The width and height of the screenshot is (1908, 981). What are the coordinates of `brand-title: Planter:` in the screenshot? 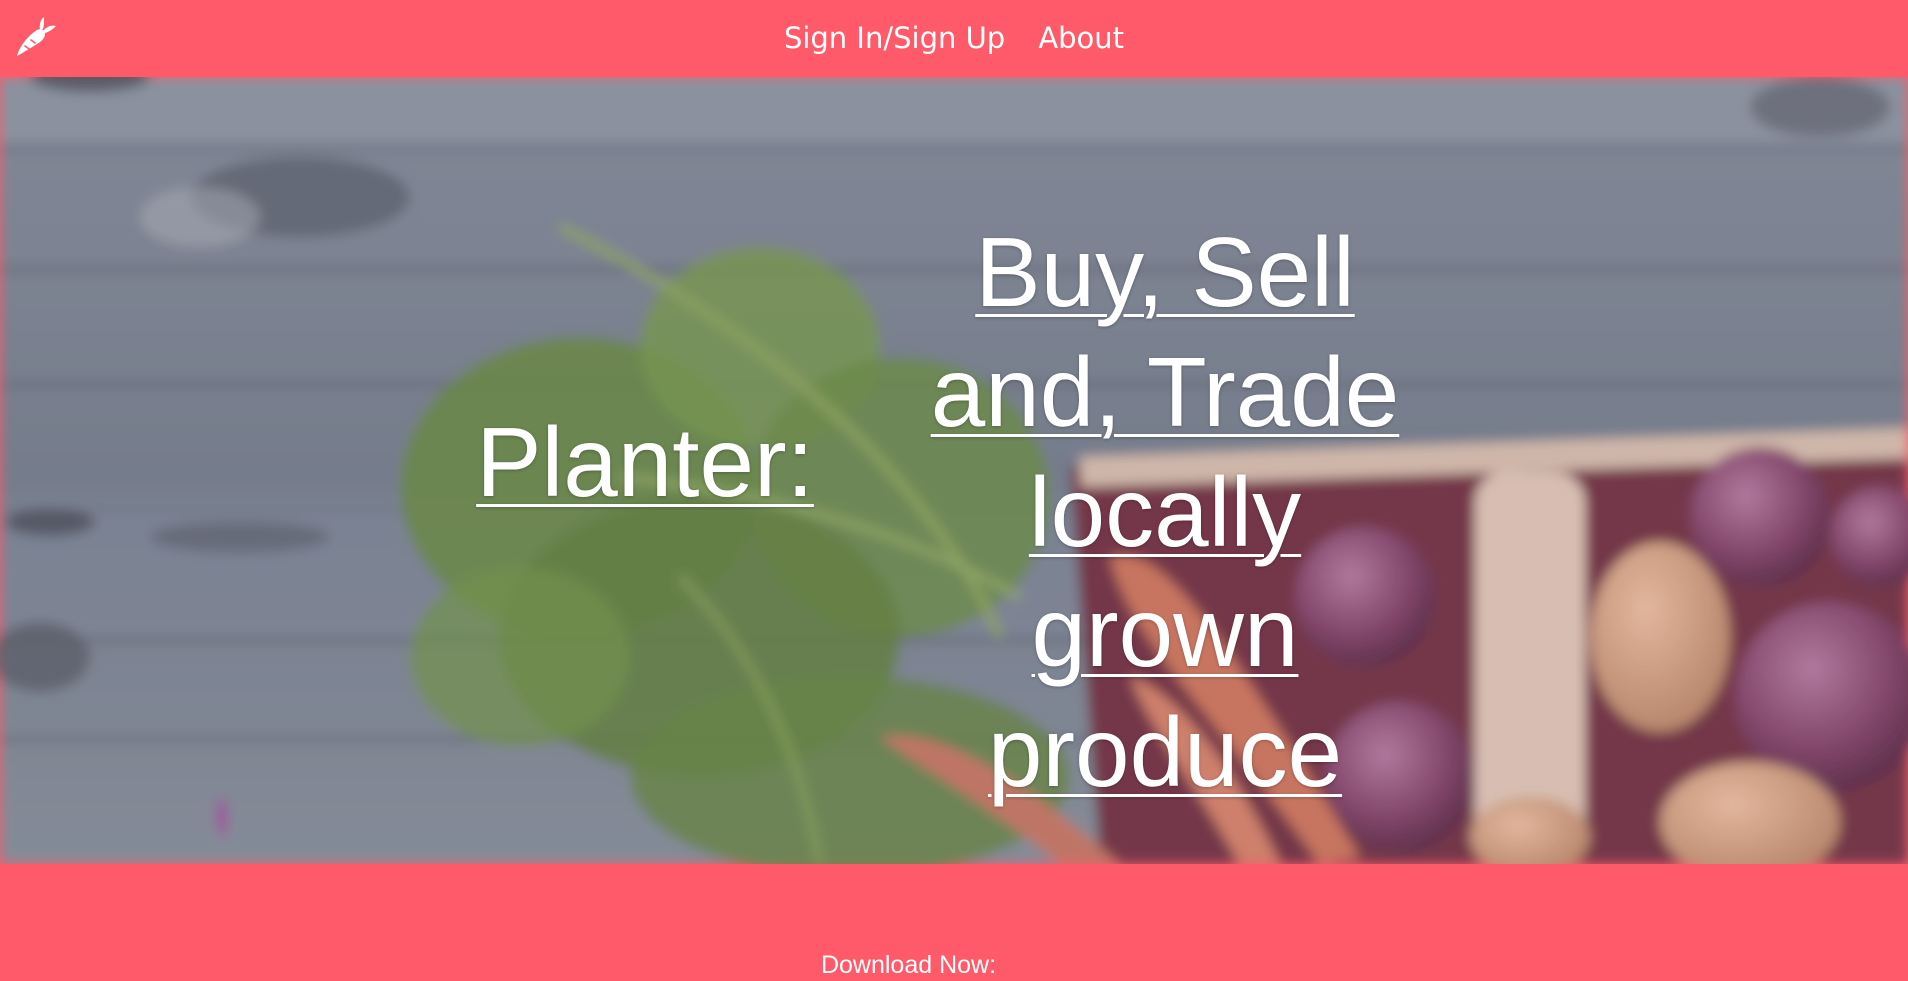 It's located at (645, 462).